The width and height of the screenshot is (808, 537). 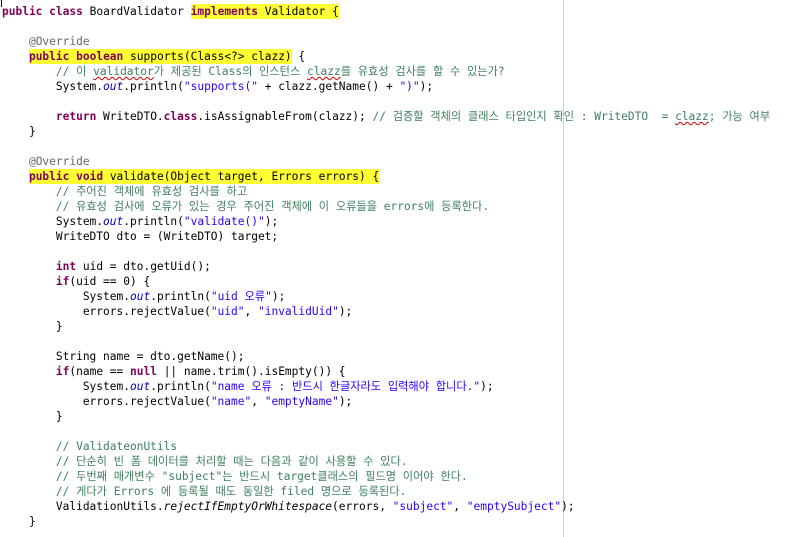 What do you see at coordinates (514, 506) in the screenshot?
I see `code-token: "emptySubject"` at bounding box center [514, 506].